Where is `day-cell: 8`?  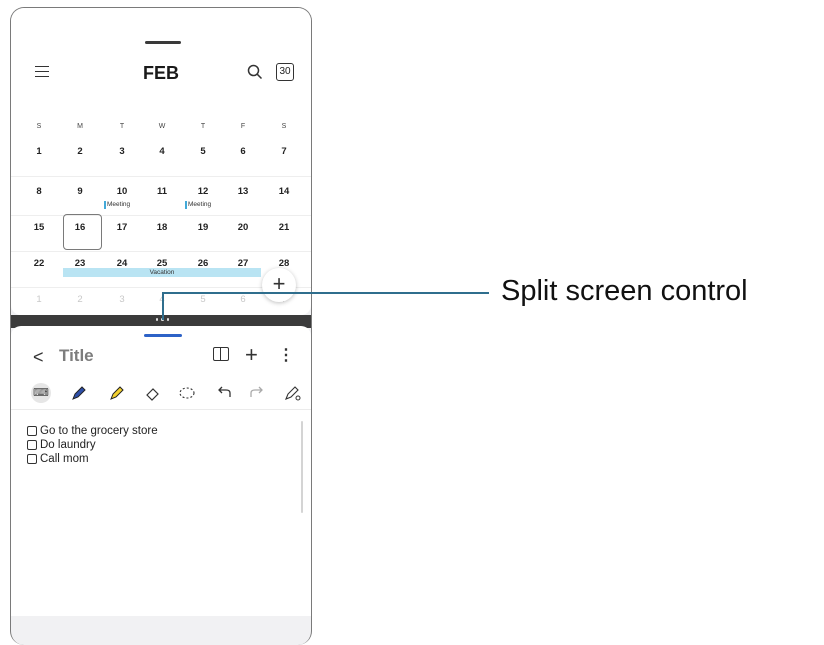 day-cell: 8 is located at coordinates (39, 198).